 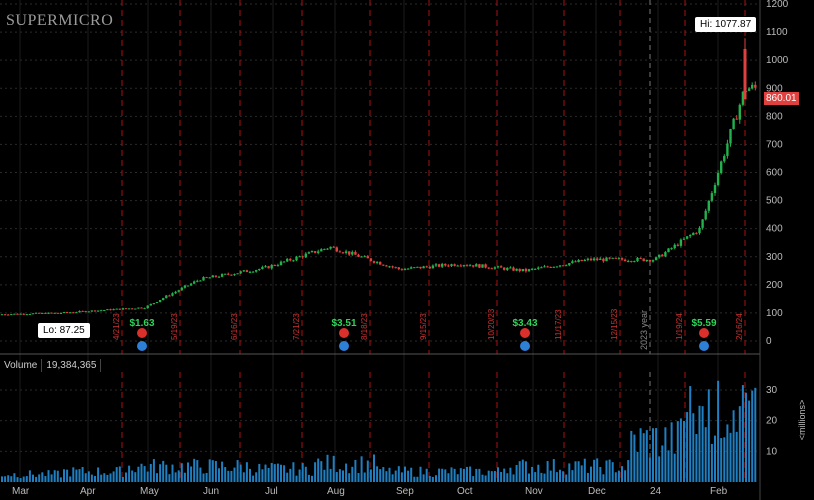 What do you see at coordinates (781, 98) in the screenshot?
I see `last-price-label: 860.01` at bounding box center [781, 98].